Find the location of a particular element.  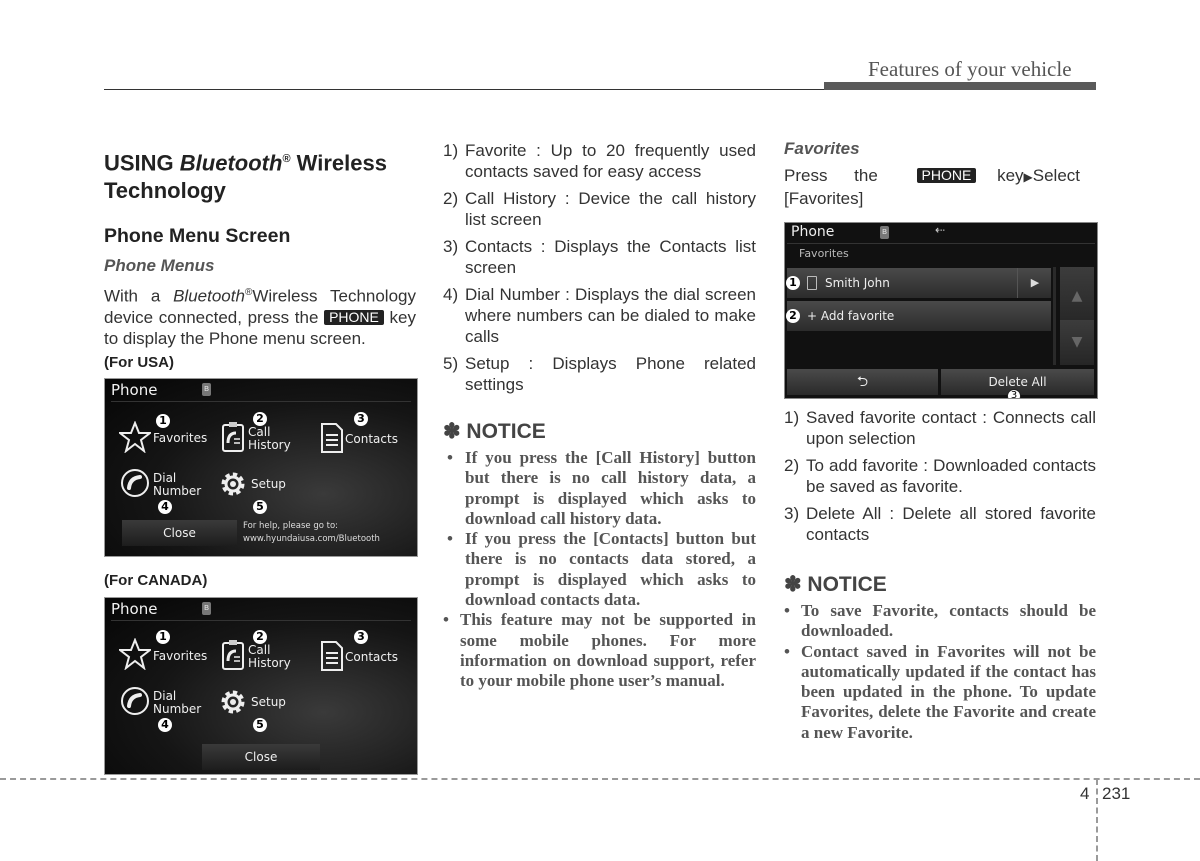

back-arrow-icon: ⮌ is located at coordinates (862, 382).